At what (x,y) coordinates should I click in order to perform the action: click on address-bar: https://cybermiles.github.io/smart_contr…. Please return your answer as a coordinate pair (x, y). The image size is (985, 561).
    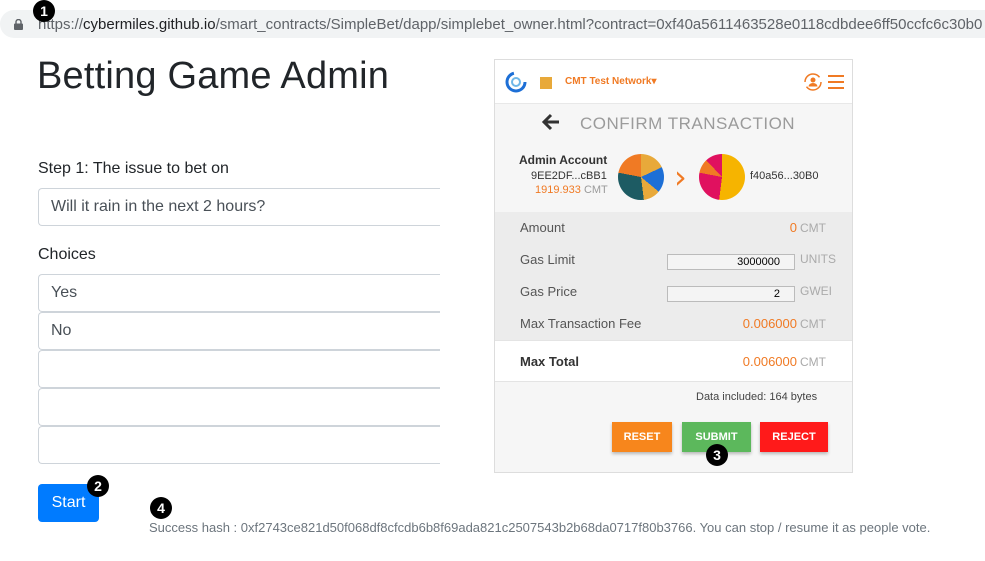
    Looking at the image, I should click on (492, 24).